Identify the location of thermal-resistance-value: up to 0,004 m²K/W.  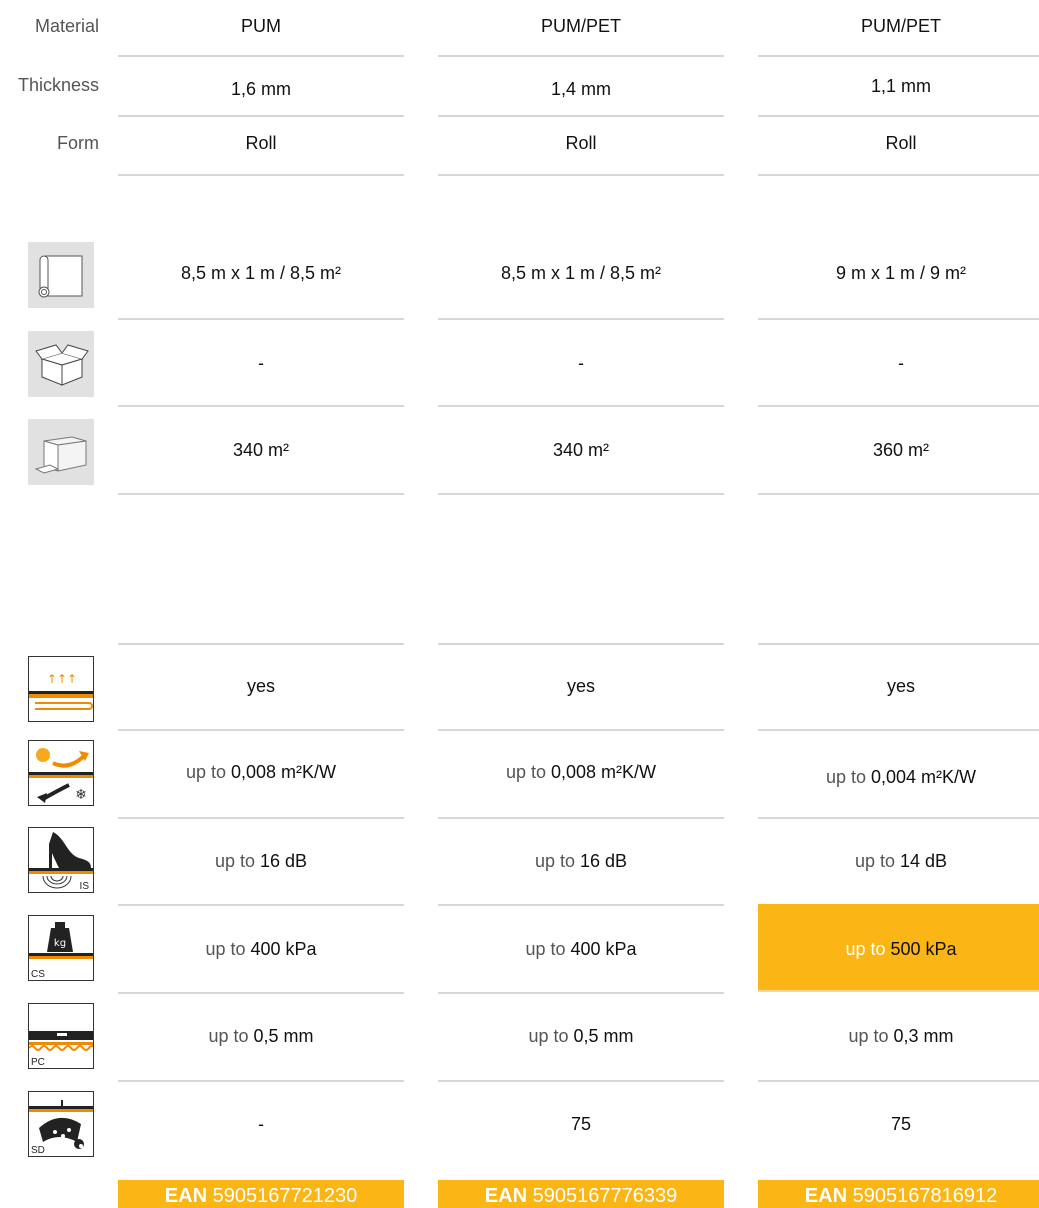
(898, 777).